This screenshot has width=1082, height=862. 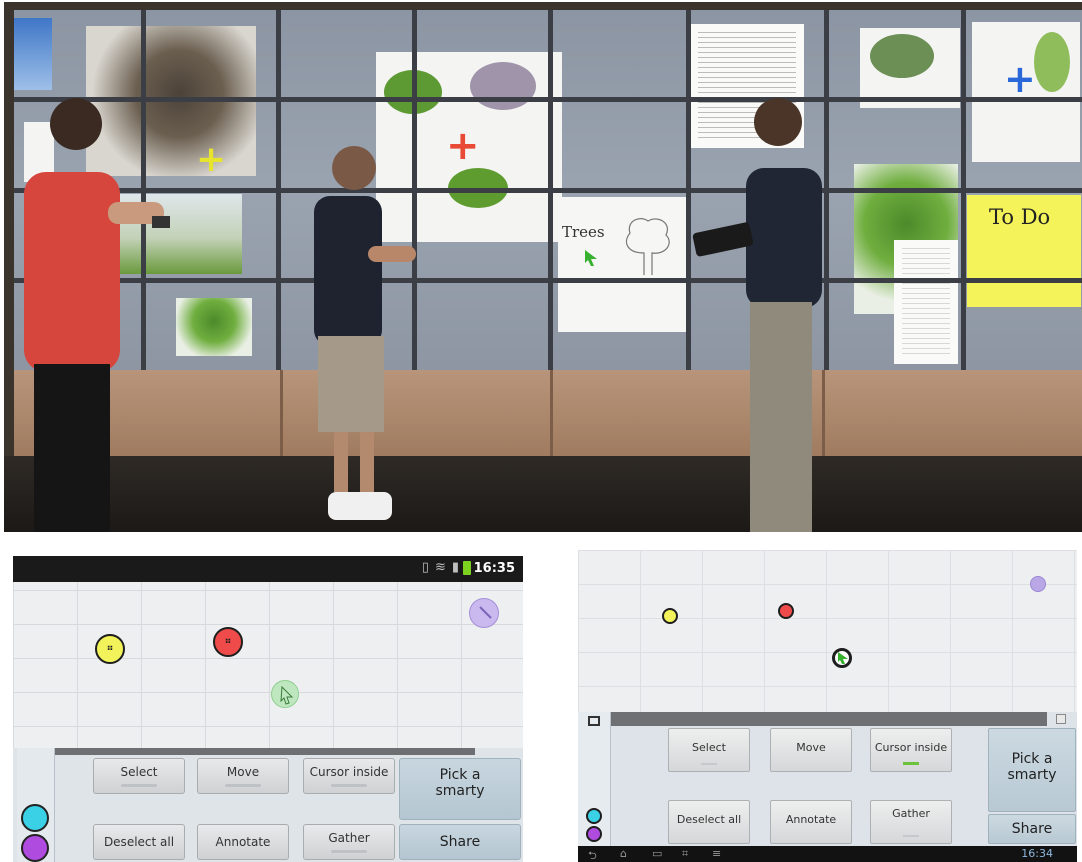 What do you see at coordinates (827, 854) in the screenshot?
I see `tablet-nav-bar: ⮌ ⌂ ▭ ⌗ ≡ 16:34` at bounding box center [827, 854].